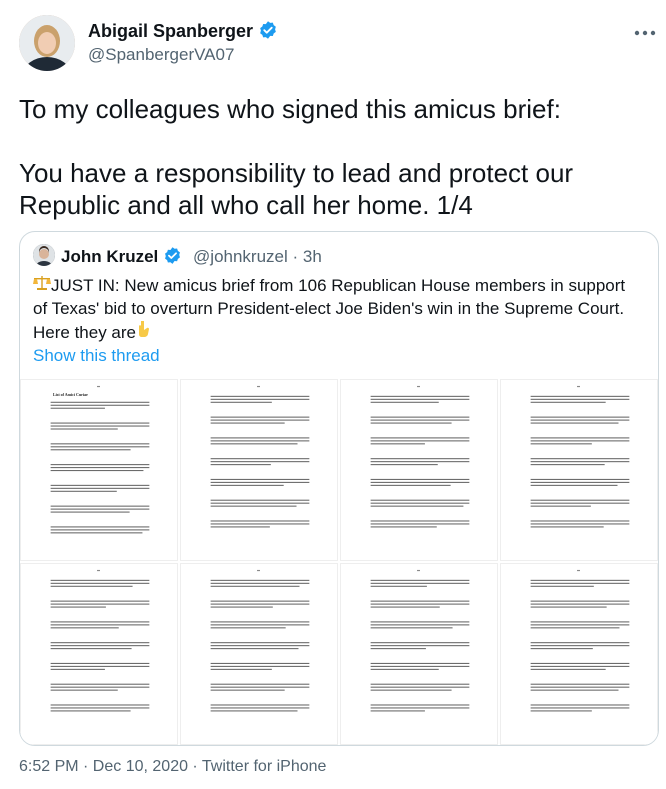 This screenshot has height=789, width=666. I want to click on author-name: Abigail Spanberger, so click(183, 32).